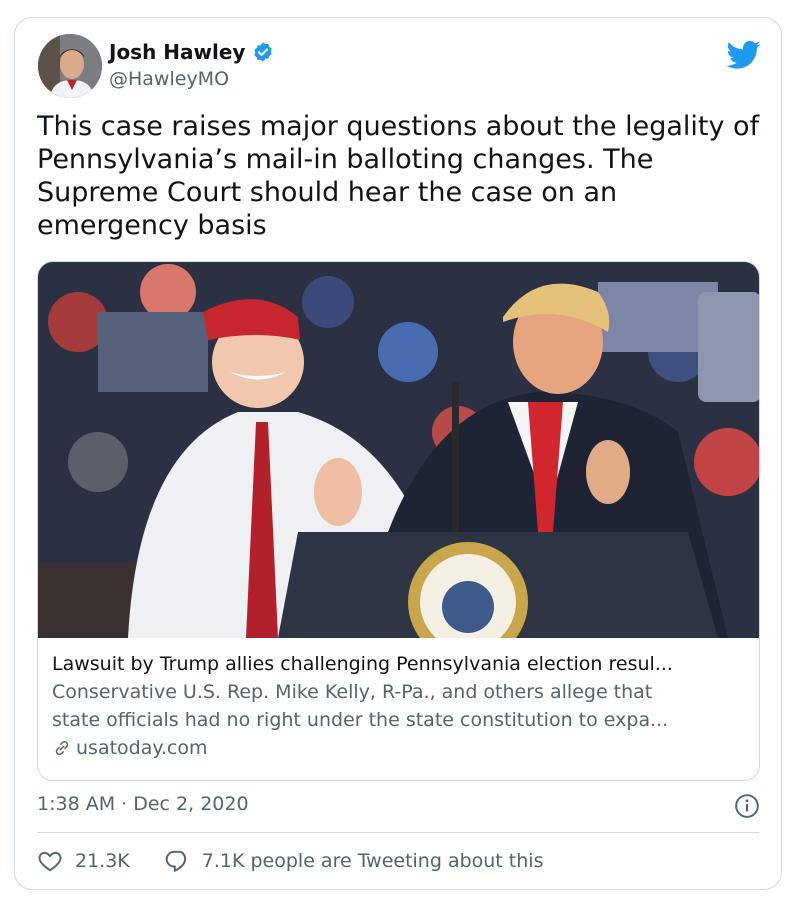 This screenshot has width=800, height=911. I want to click on author-handle: @HawleyMO, so click(169, 79).